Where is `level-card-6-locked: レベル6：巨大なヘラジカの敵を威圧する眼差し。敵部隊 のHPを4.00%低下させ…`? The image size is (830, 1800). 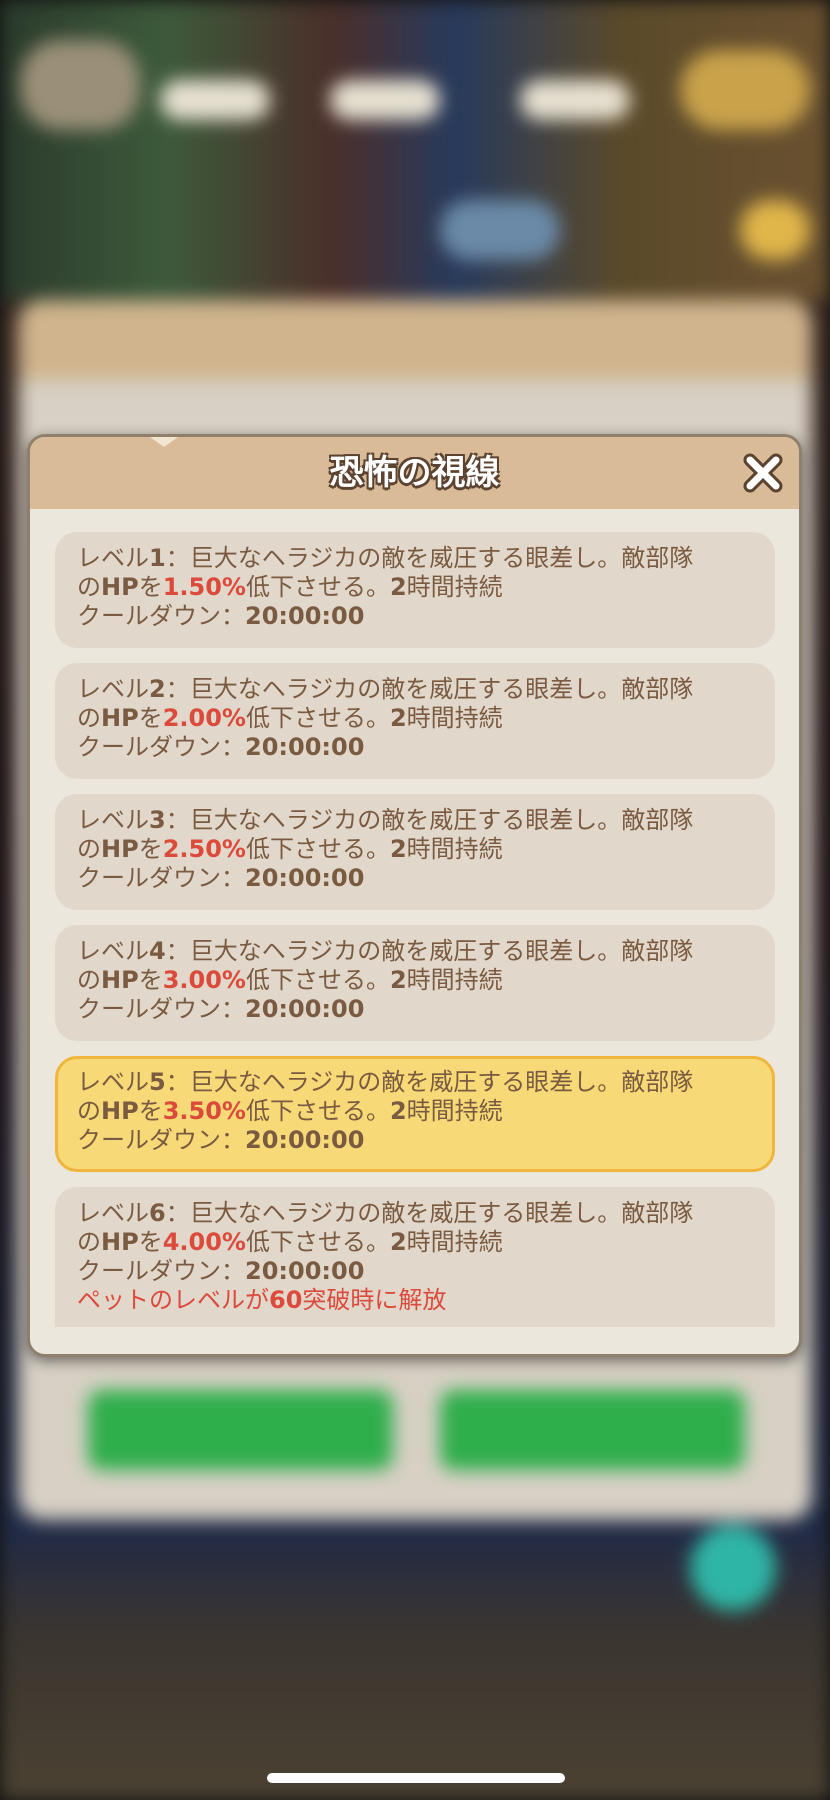
level-card-6-locked: レベル6：巨大なヘラジカの敵を威圧する眼差し。敵部隊 のHPを4.00%低下させ… is located at coordinates (415, 1257).